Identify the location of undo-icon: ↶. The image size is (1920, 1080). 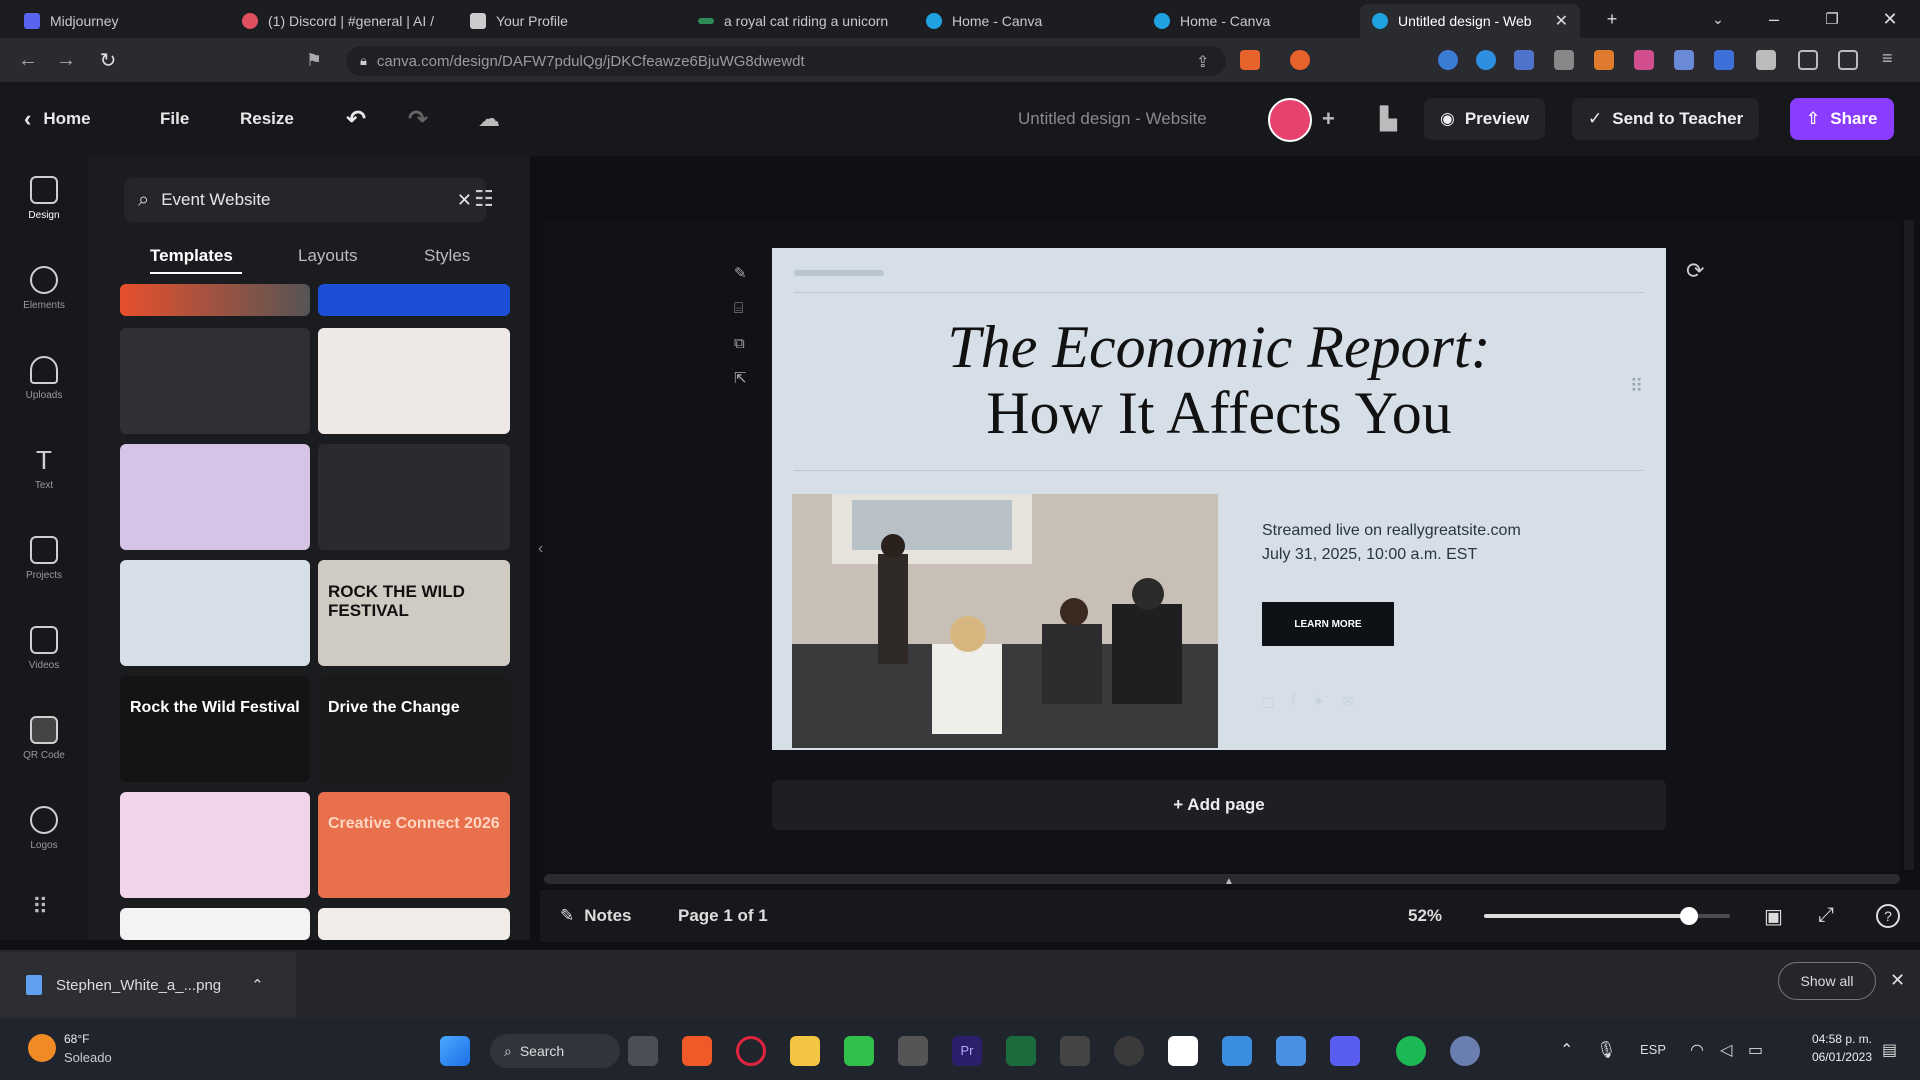
(356, 119).